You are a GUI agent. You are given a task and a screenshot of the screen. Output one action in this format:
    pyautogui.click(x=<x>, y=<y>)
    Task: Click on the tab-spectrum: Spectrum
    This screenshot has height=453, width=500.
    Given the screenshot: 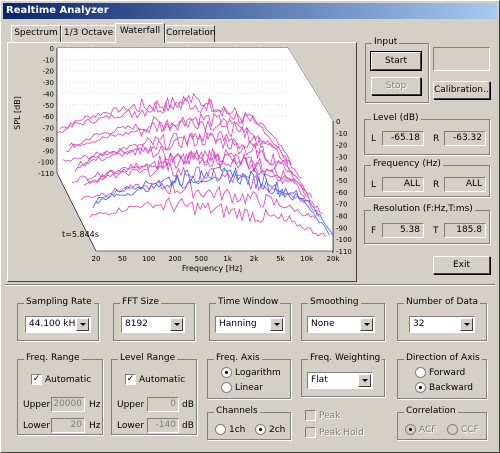 What is the action you would take?
    pyautogui.click(x=36, y=33)
    